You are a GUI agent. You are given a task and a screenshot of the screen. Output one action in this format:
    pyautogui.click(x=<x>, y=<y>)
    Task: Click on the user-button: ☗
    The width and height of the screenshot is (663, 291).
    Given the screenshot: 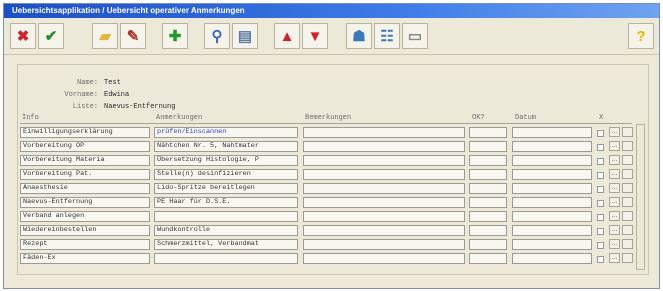 What is the action you would take?
    pyautogui.click(x=359, y=36)
    